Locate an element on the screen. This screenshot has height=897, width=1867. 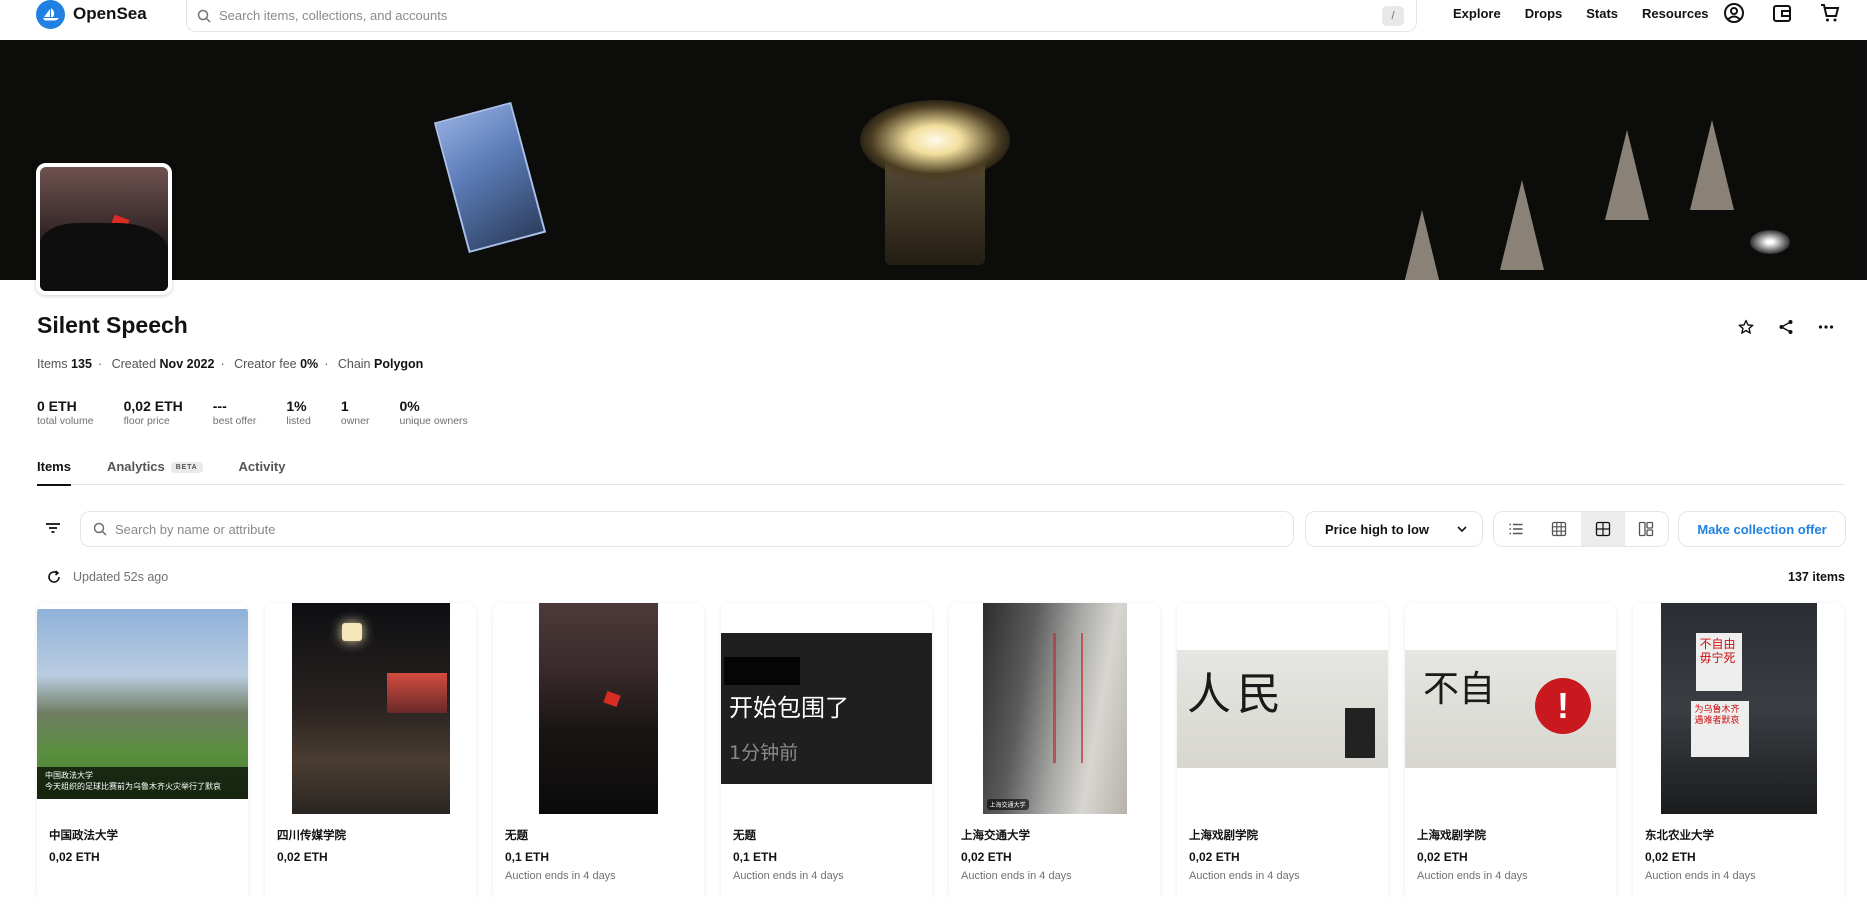
tab-activity: Activity is located at coordinates (262, 472).